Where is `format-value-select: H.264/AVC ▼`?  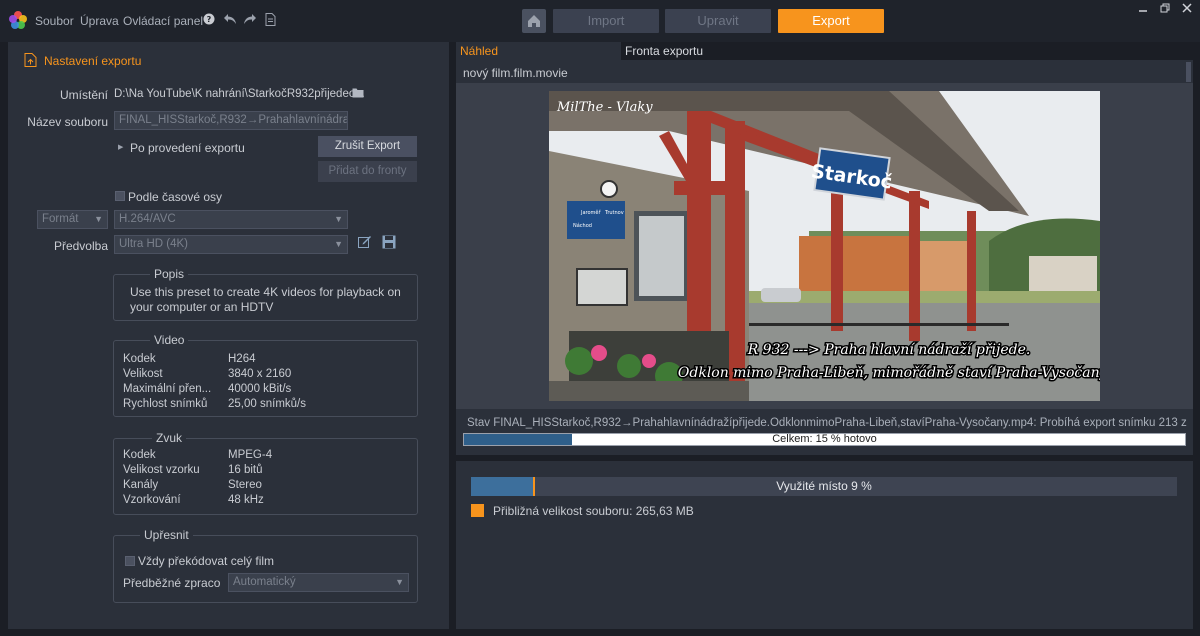
format-value-select: H.264/AVC ▼ is located at coordinates (231, 219).